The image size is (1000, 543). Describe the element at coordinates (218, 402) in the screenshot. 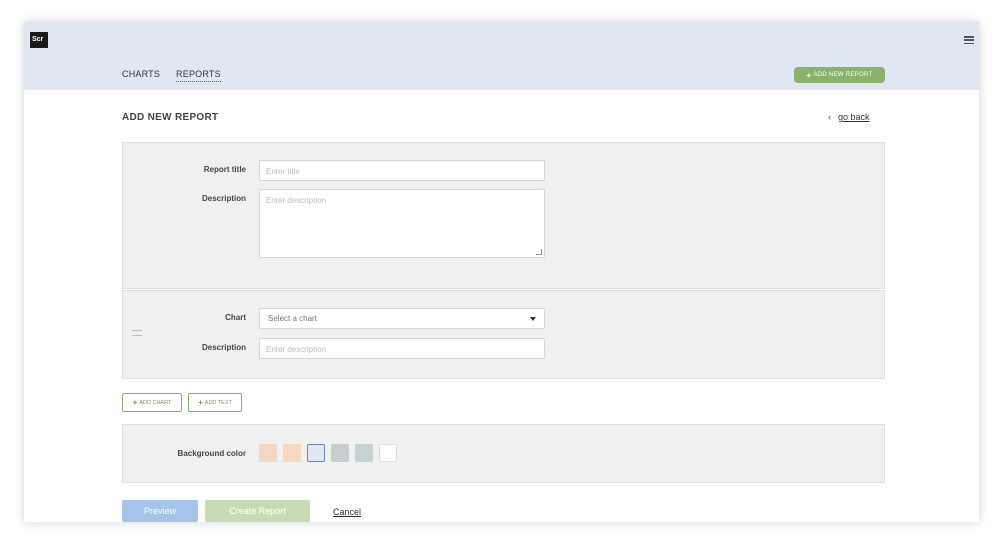

I see `add-text-label: ADD TEXT` at that location.